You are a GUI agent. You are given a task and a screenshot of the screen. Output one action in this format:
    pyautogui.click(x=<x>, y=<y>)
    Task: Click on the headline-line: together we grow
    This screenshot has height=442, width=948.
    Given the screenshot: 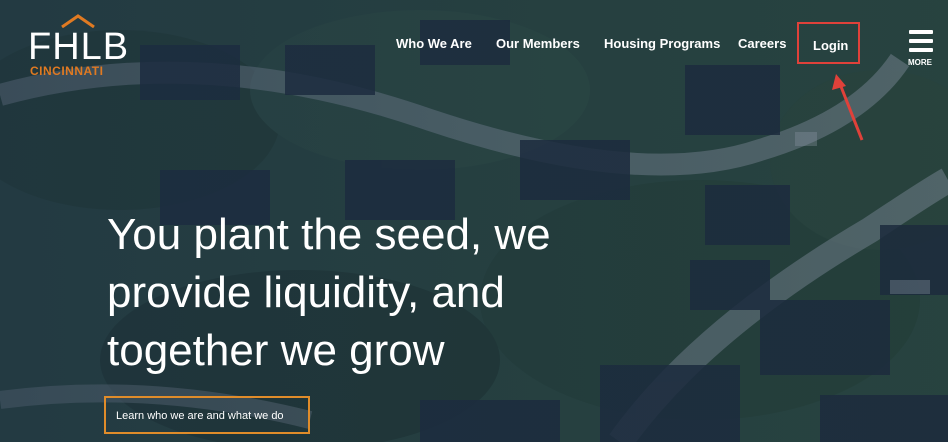 What is the action you would take?
    pyautogui.click(x=276, y=350)
    